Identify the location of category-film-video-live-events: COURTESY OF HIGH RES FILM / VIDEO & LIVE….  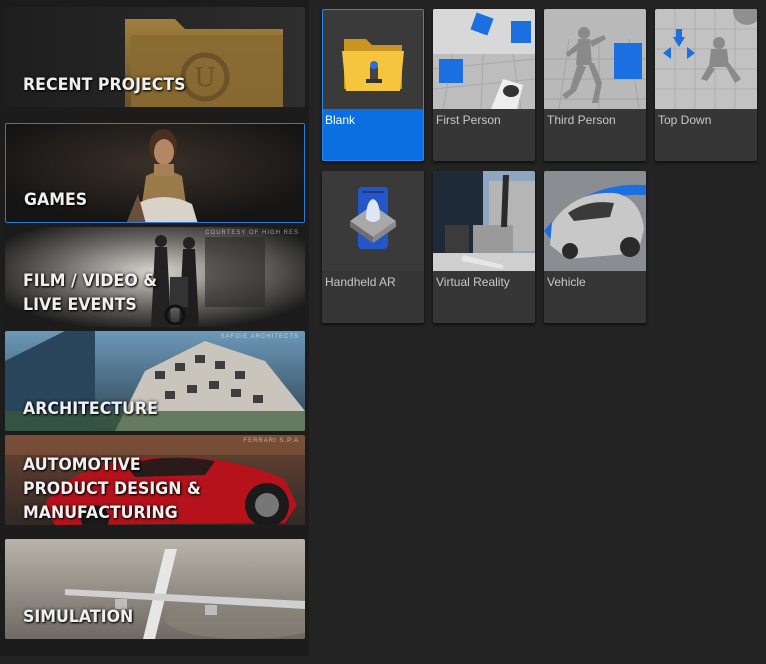
(155, 277).